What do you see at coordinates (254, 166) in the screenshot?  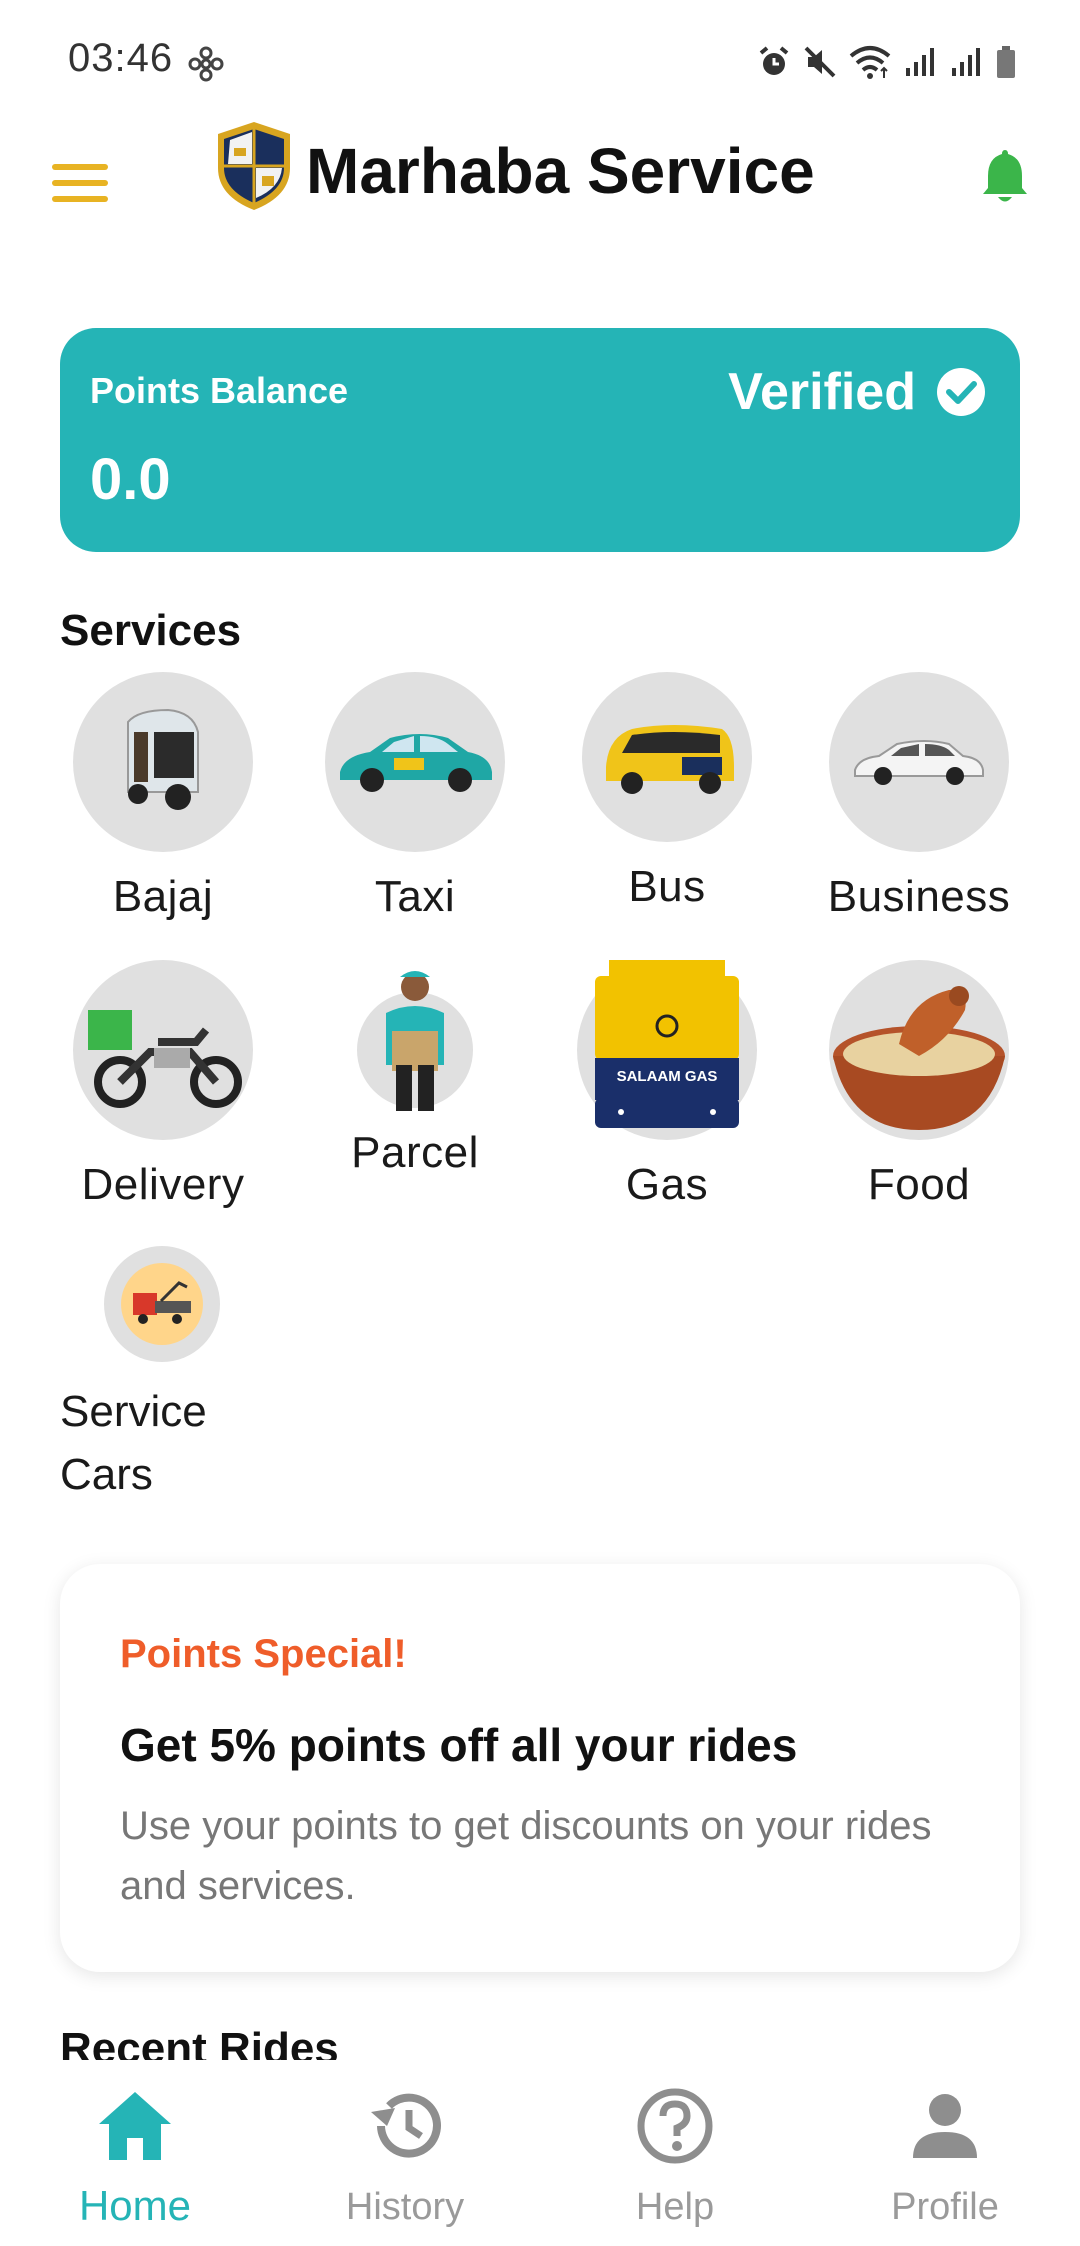 I see `logo-shield-icon` at bounding box center [254, 166].